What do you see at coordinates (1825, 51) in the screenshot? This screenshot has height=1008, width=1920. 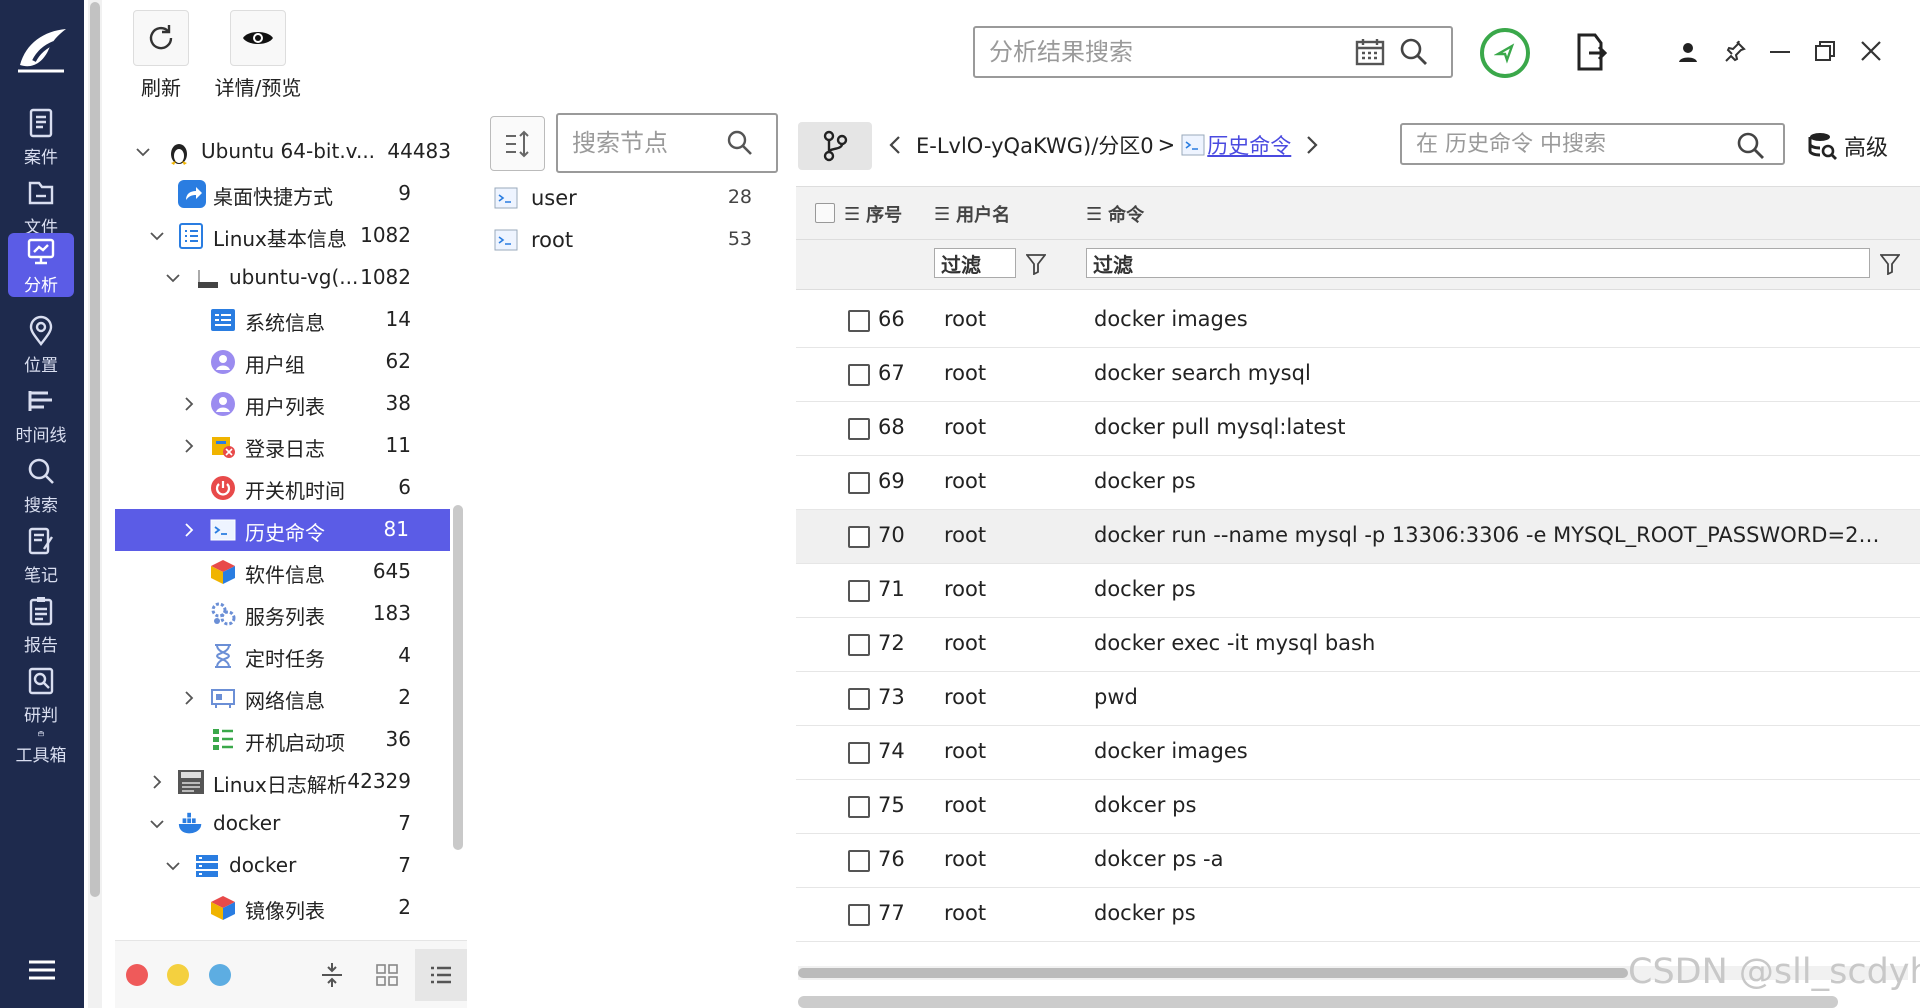 I see `restore-icon` at bounding box center [1825, 51].